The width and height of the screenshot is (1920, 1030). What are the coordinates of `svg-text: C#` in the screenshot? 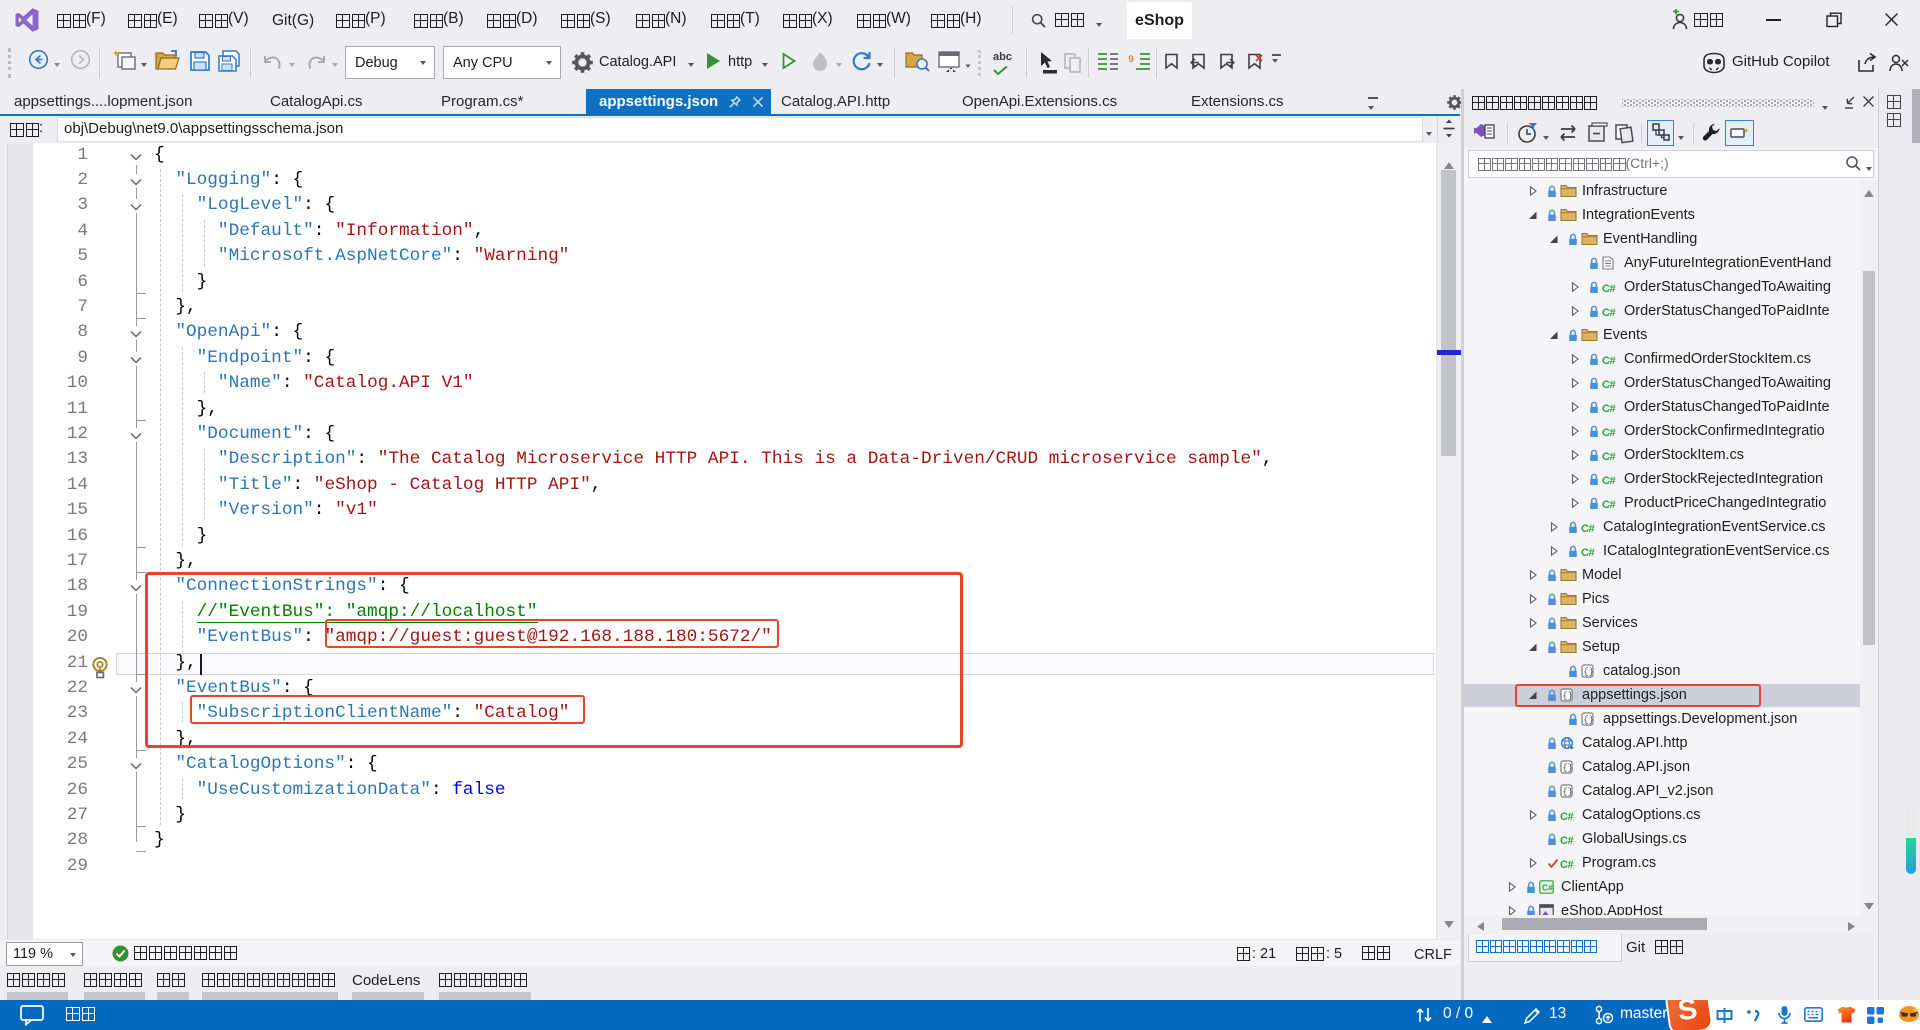 It's located at (1547, 888).